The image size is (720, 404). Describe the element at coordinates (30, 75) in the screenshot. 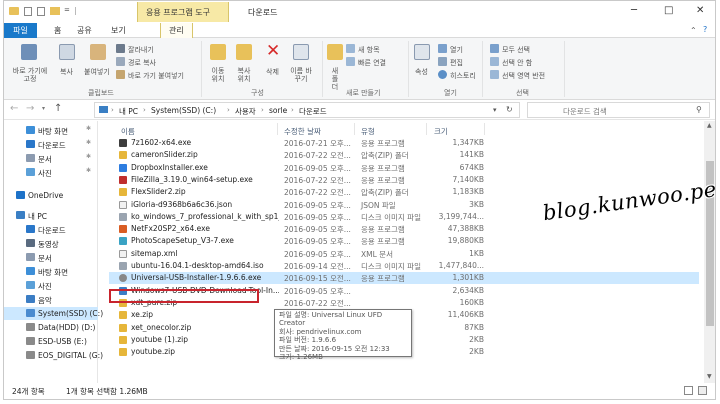

I see `pin-to-quick-access-button: 바로 가기에 고정` at that location.